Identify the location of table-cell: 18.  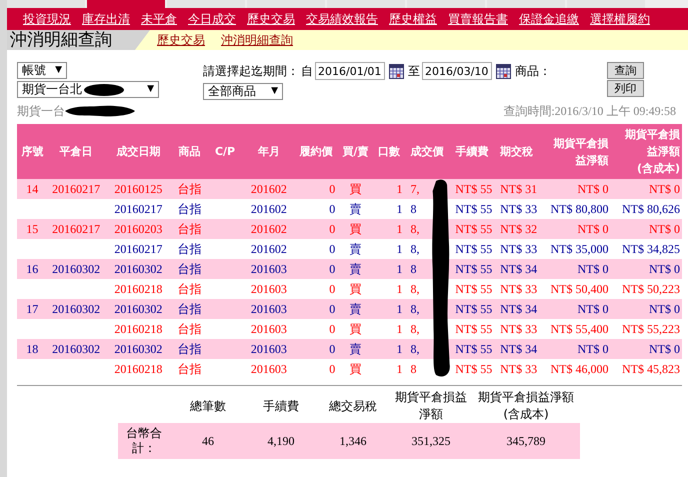
(32, 349).